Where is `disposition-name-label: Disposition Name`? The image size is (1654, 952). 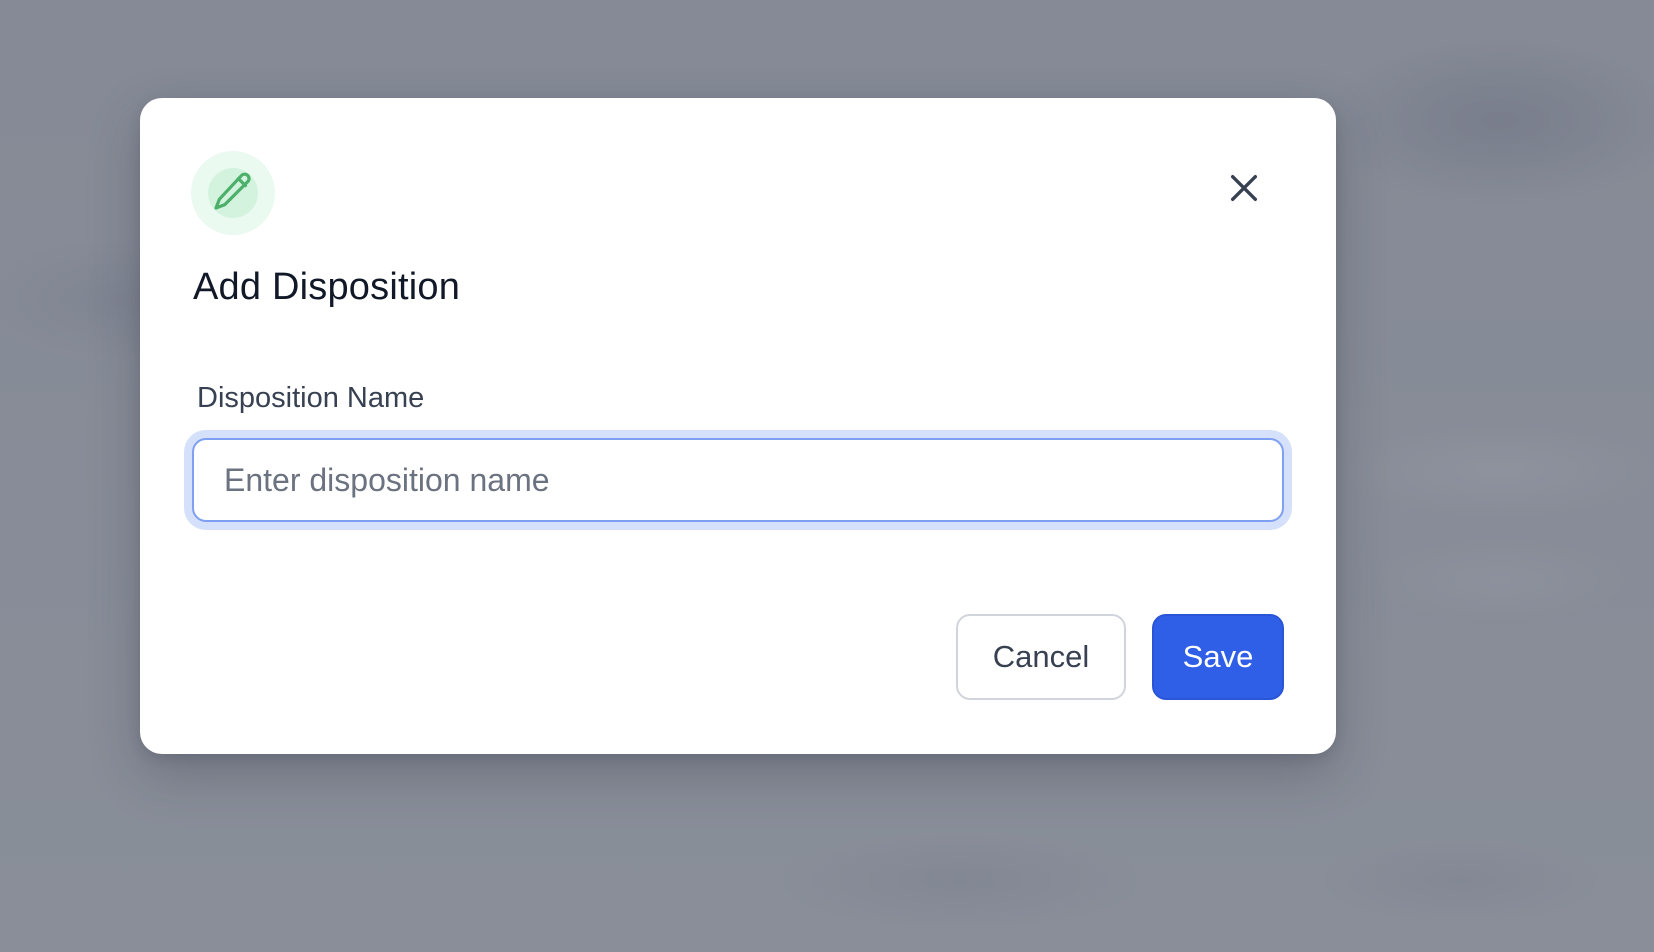
disposition-name-label: Disposition Name is located at coordinates (311, 398).